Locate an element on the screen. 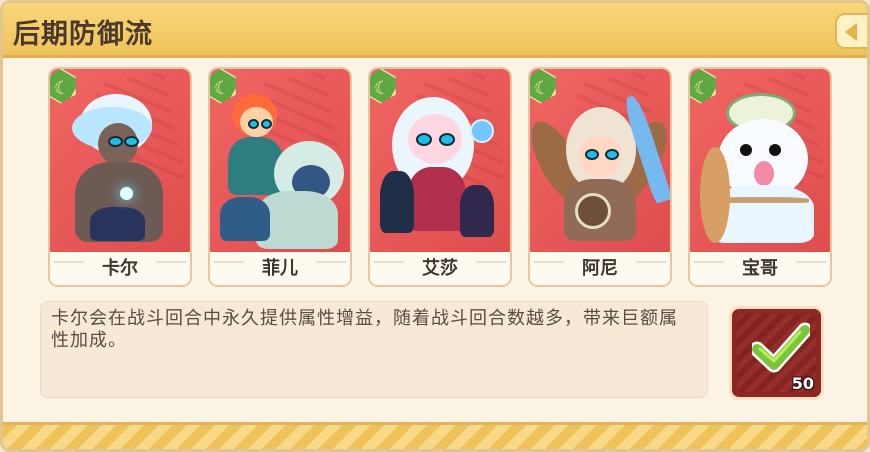  hero-card-karl: ☾ 卡尔 is located at coordinates (120, 177).